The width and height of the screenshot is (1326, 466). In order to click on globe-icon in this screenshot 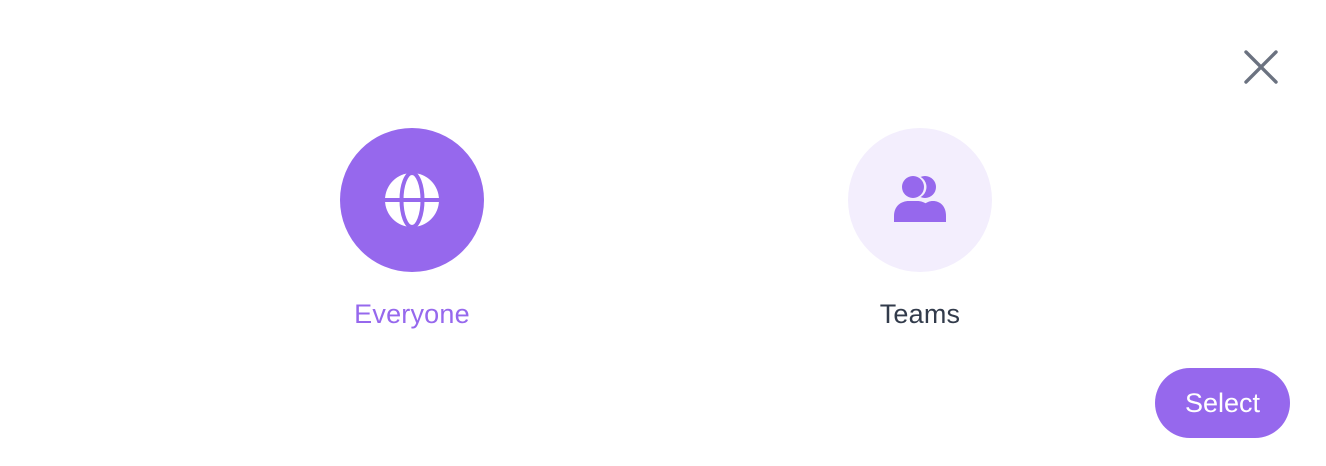, I will do `click(412, 200)`.